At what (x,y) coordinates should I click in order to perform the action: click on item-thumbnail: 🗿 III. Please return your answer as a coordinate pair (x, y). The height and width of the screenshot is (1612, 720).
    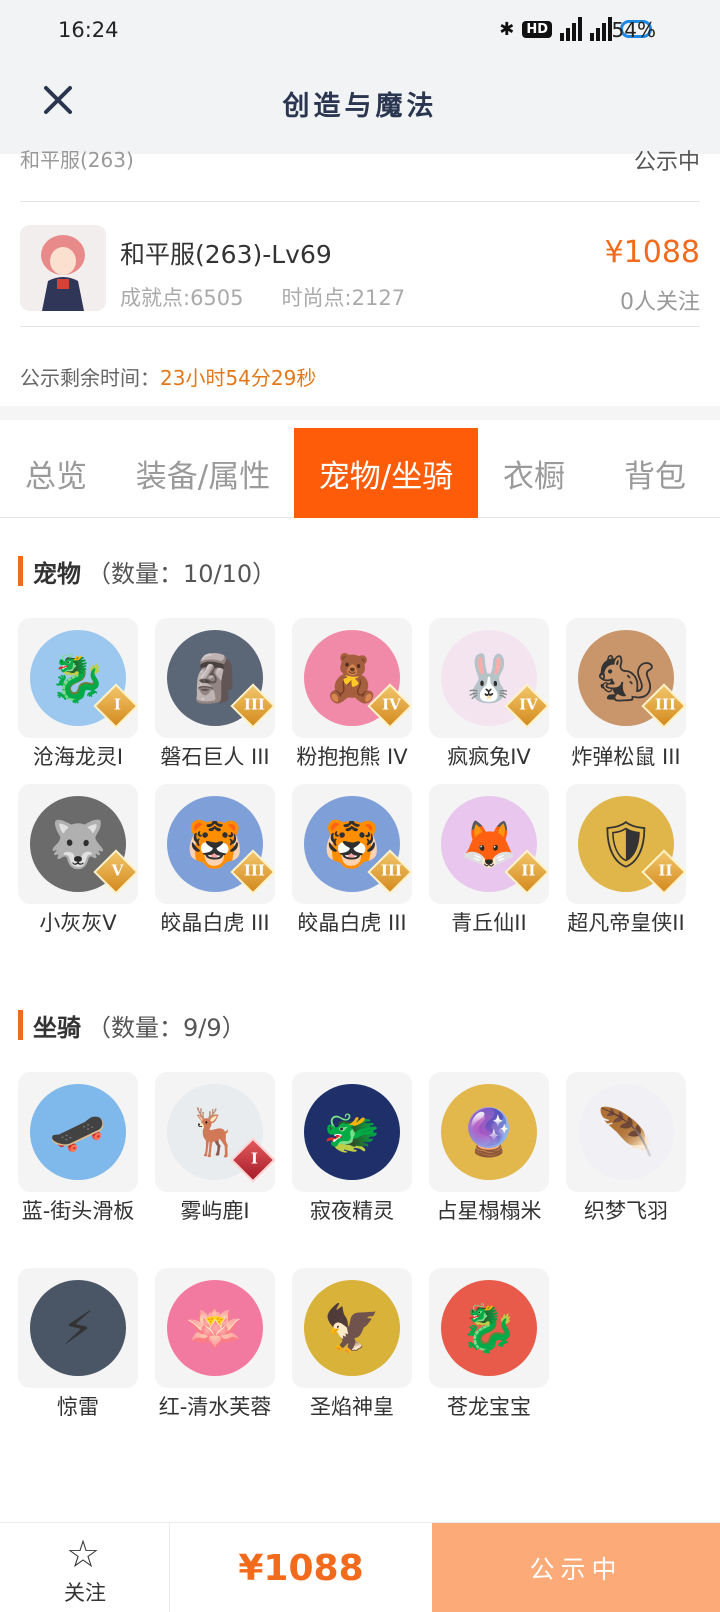
    Looking at the image, I should click on (215, 678).